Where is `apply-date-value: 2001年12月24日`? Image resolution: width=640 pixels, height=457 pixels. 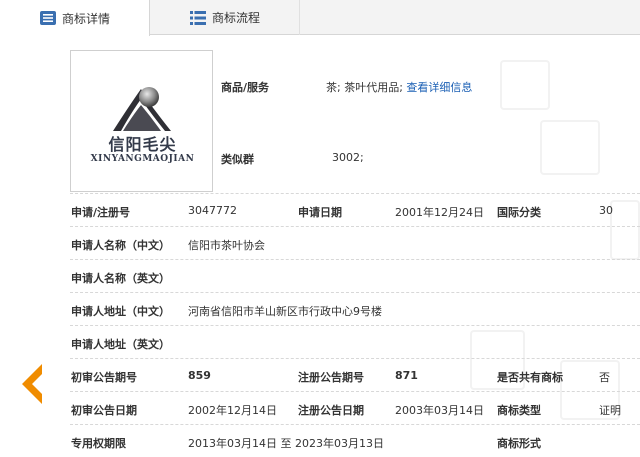
apply-date-value: 2001年12月24日 is located at coordinates (439, 212).